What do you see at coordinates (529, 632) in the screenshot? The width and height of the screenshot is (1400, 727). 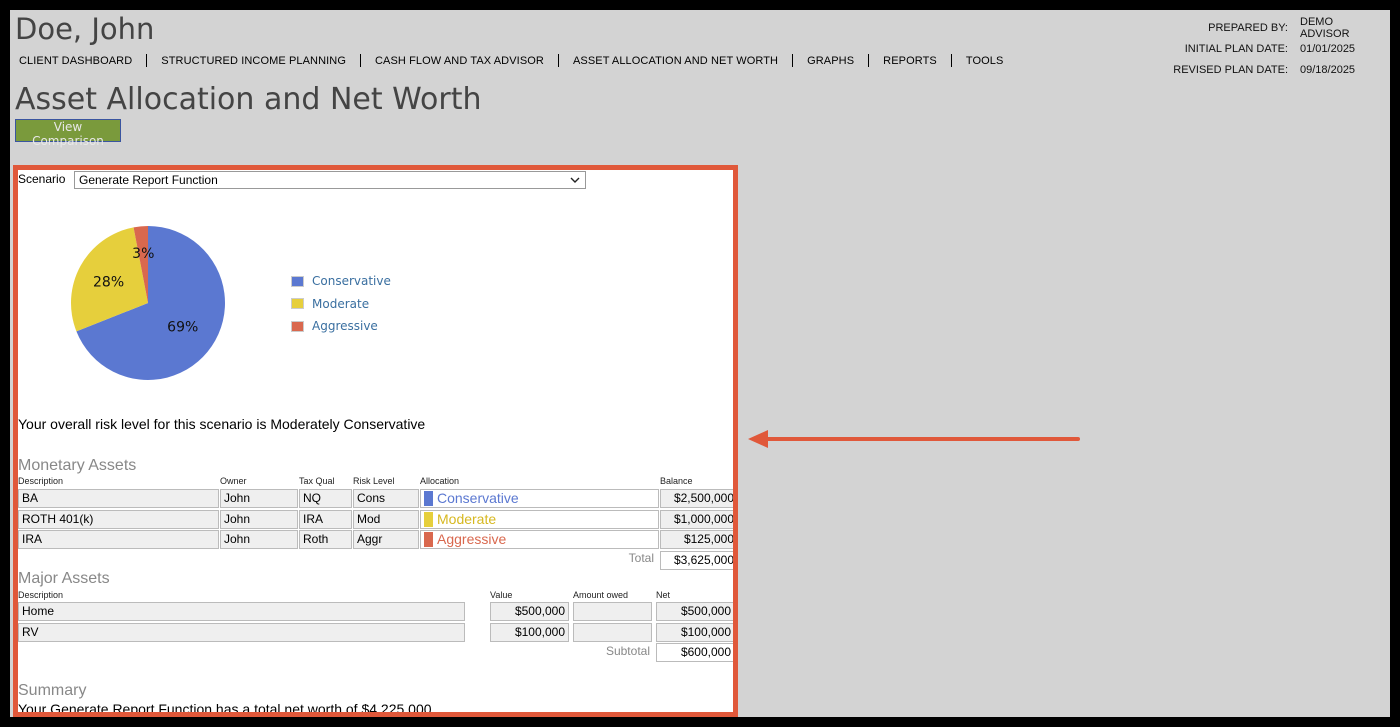 I see `major-value-cell: $100,000` at bounding box center [529, 632].